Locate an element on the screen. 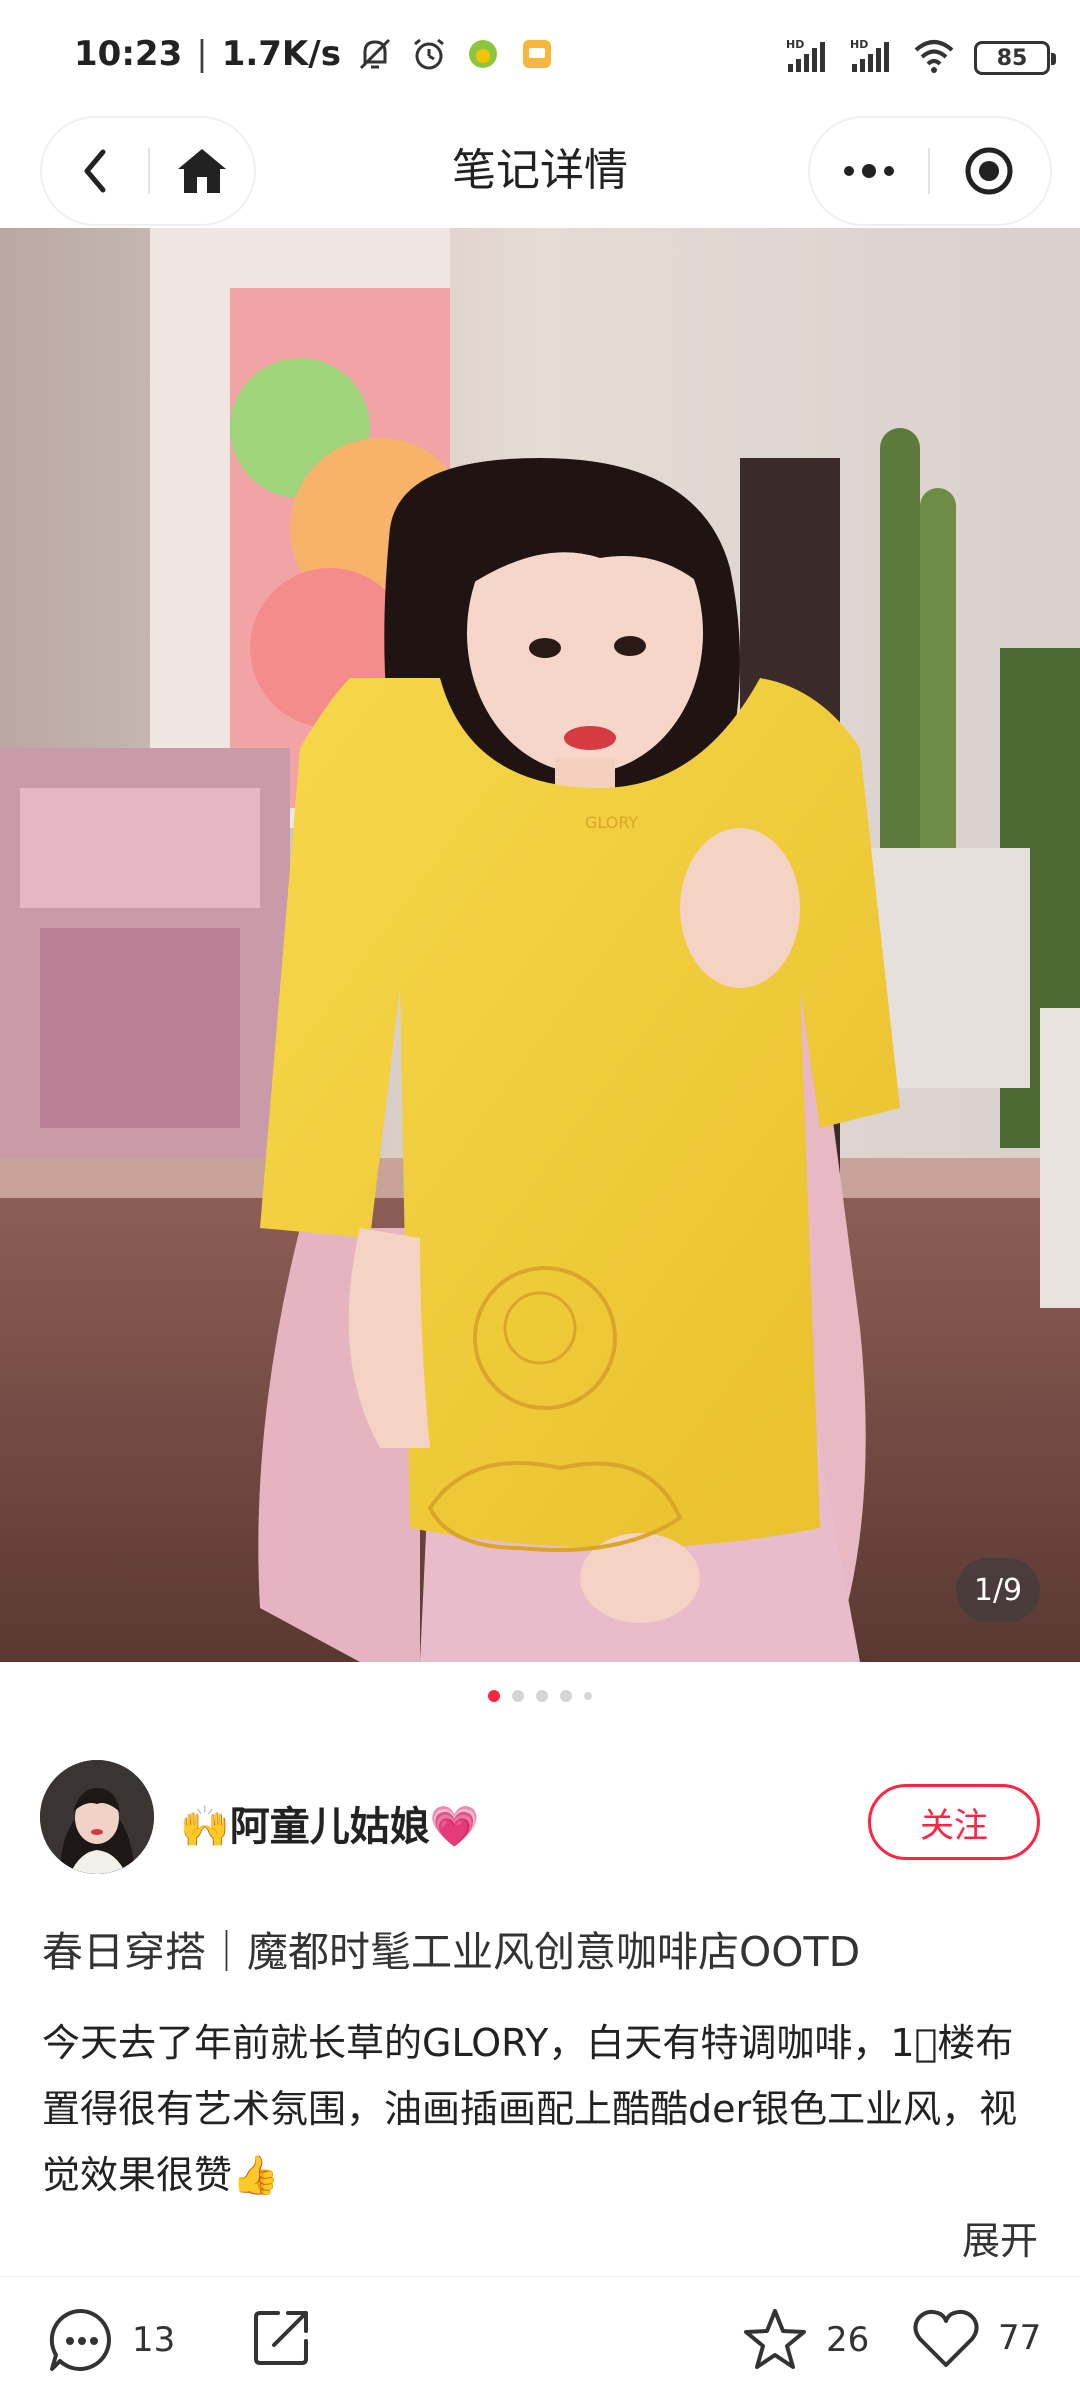 The image size is (1080, 2400). message-notification-icon is located at coordinates (537, 54).